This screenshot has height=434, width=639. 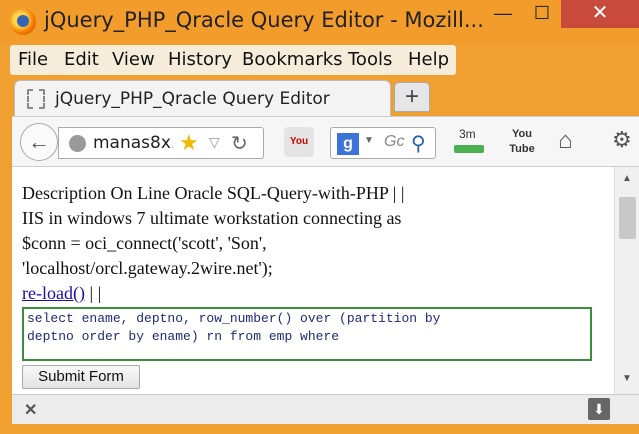 What do you see at coordinates (627, 378) in the screenshot?
I see `scroll-down-icon: ▼` at bounding box center [627, 378].